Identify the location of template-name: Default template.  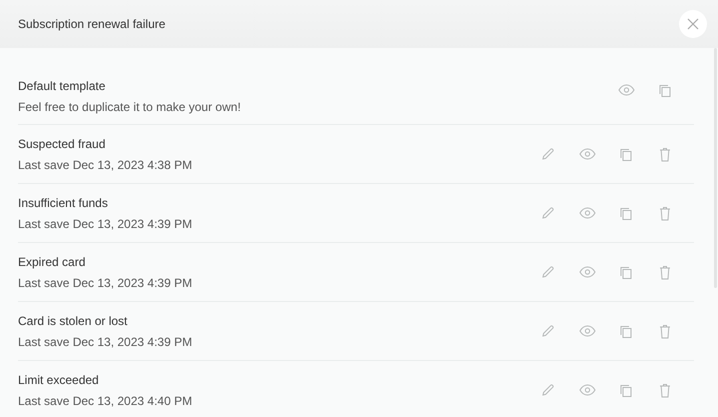
(62, 86).